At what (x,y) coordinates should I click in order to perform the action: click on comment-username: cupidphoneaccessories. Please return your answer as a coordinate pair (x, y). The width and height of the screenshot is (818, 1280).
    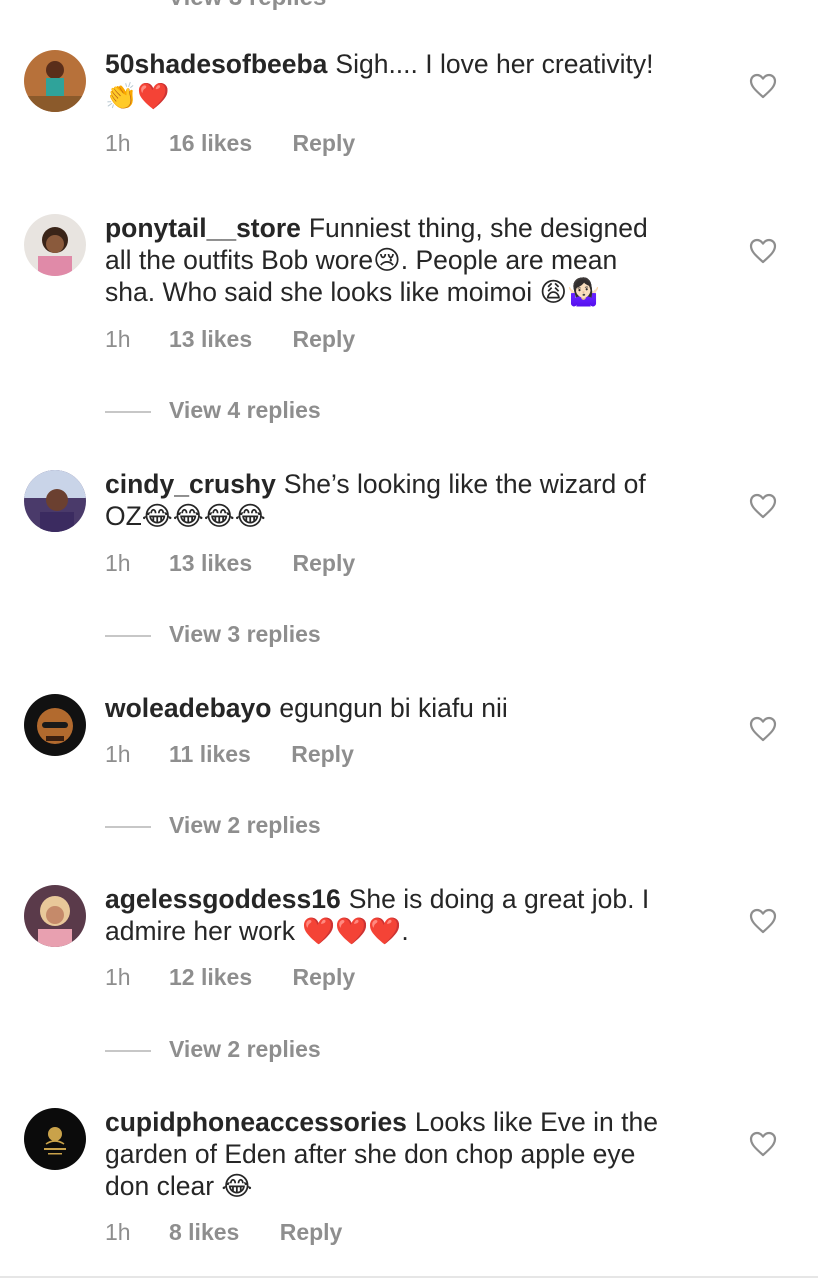
    Looking at the image, I should click on (256, 1122).